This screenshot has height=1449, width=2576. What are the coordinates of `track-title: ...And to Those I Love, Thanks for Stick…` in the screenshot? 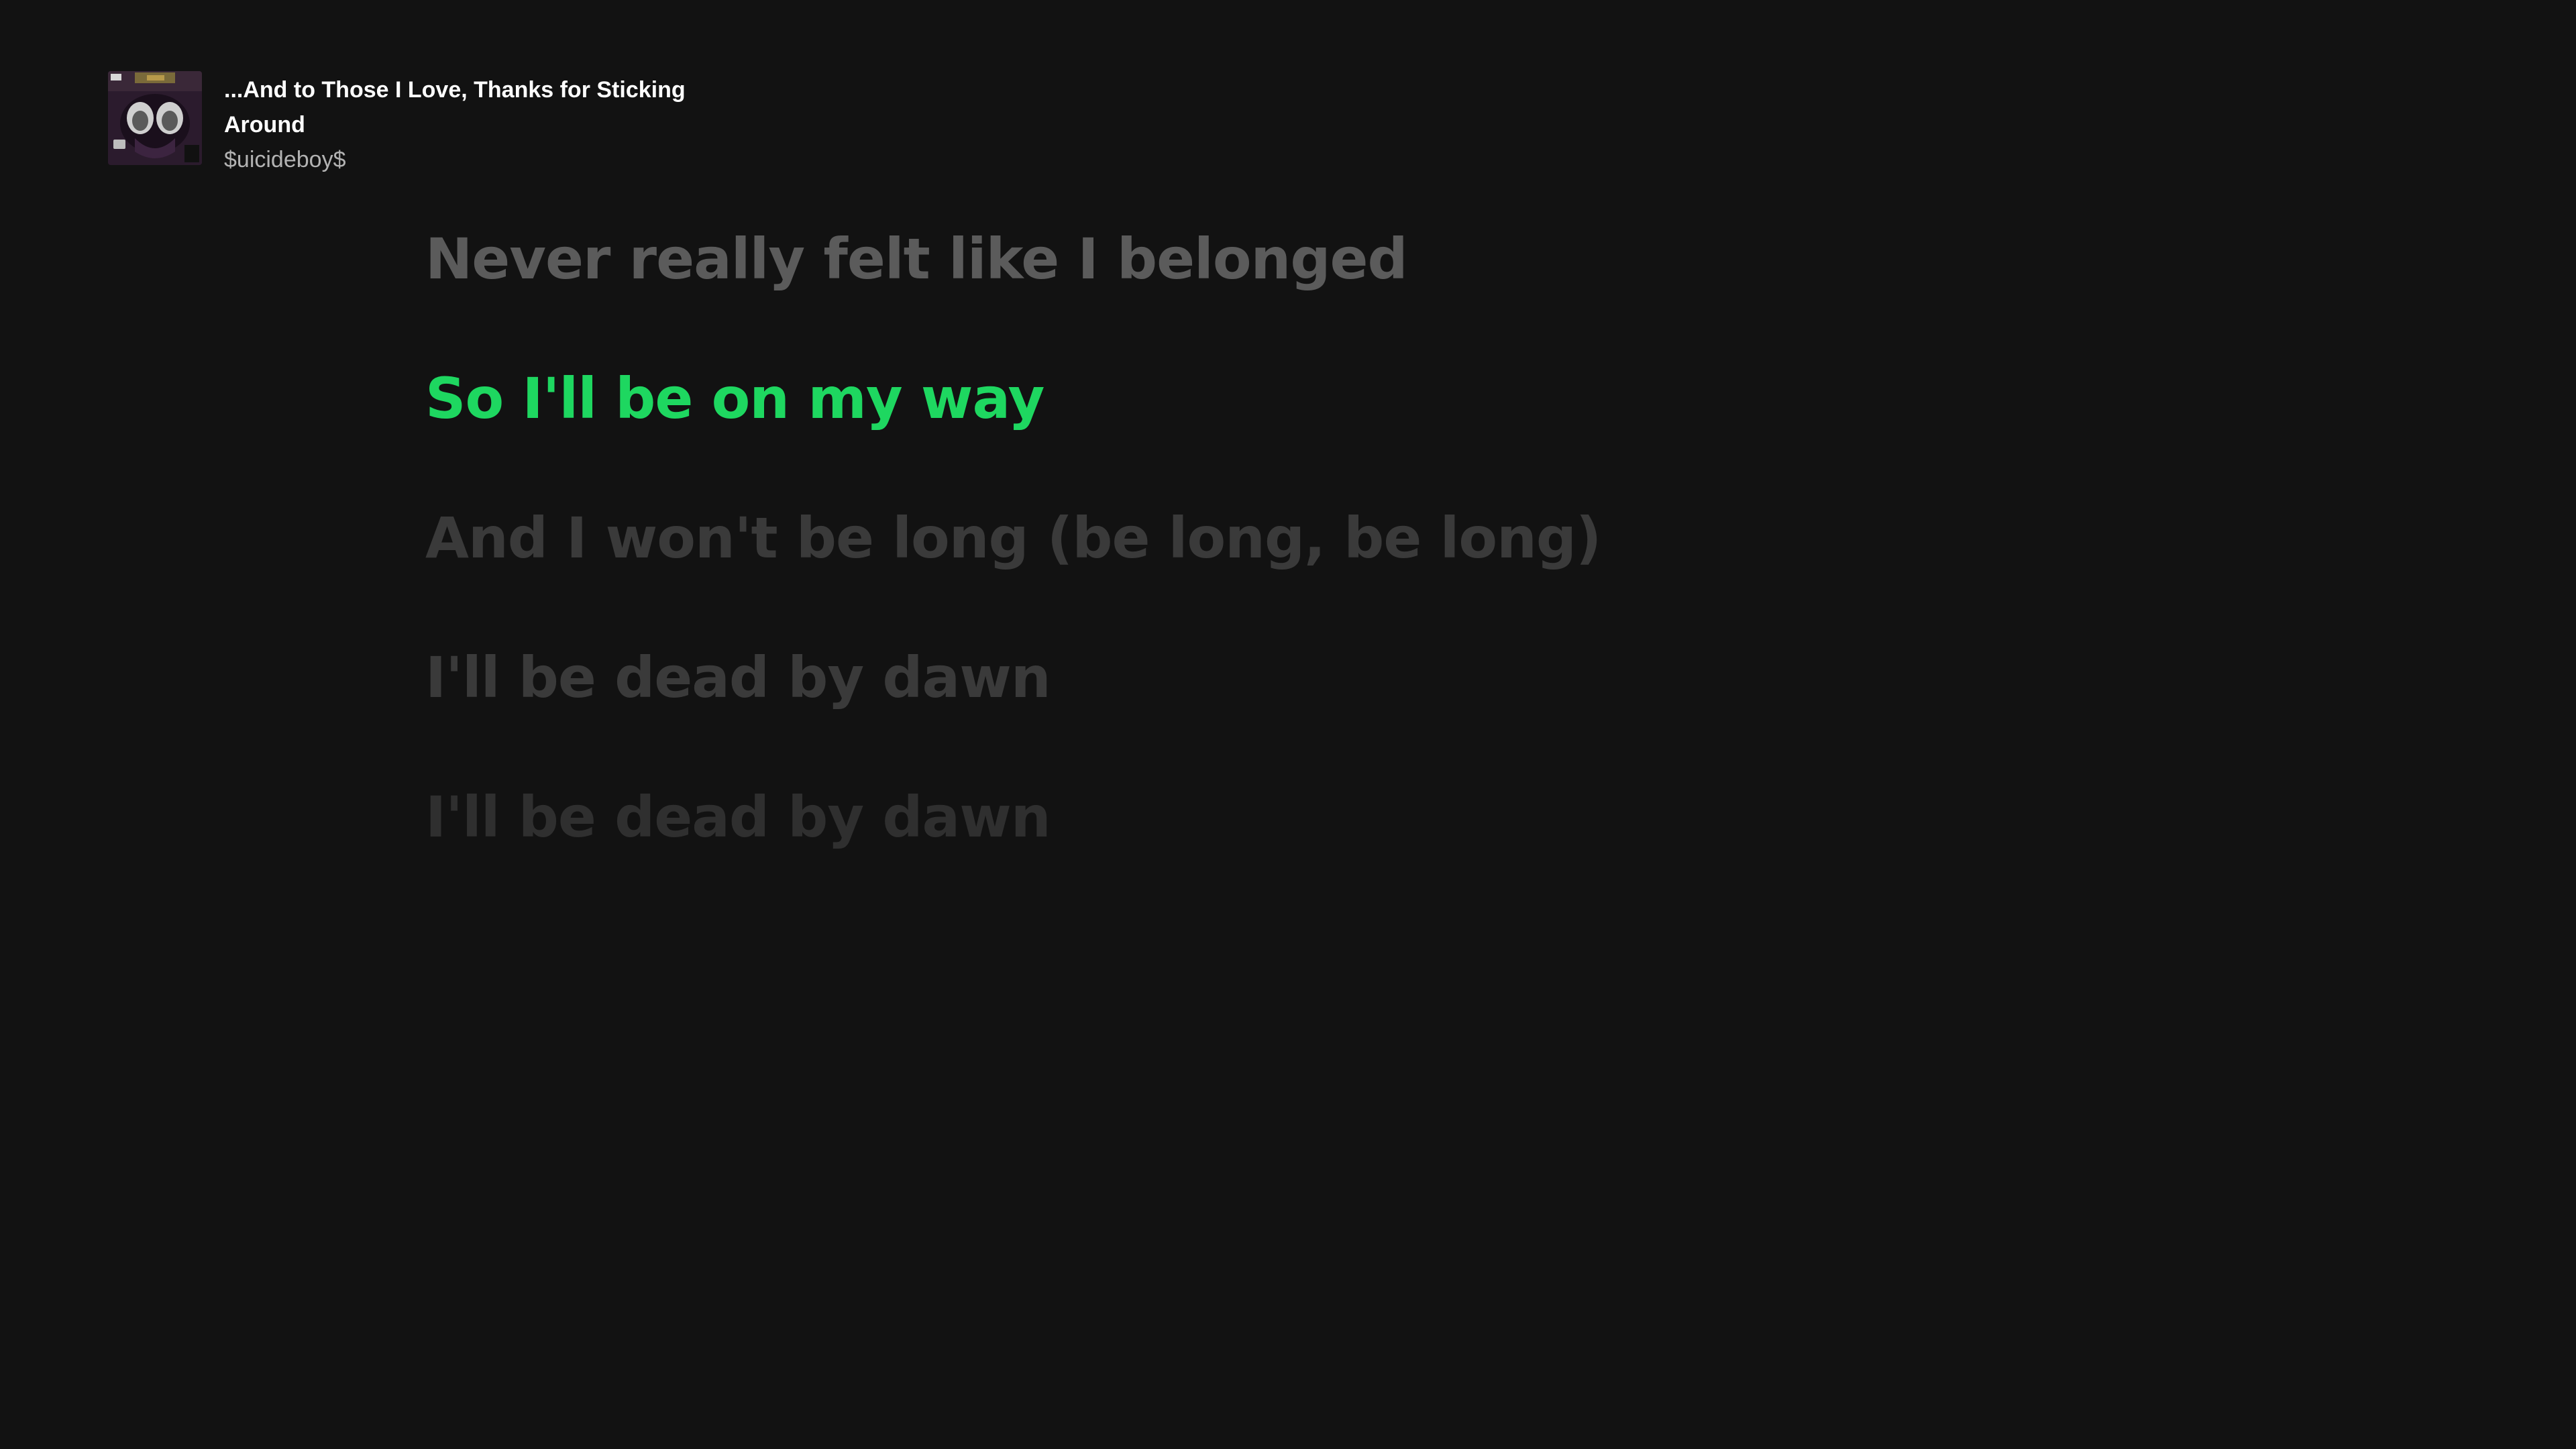 It's located at (465, 107).